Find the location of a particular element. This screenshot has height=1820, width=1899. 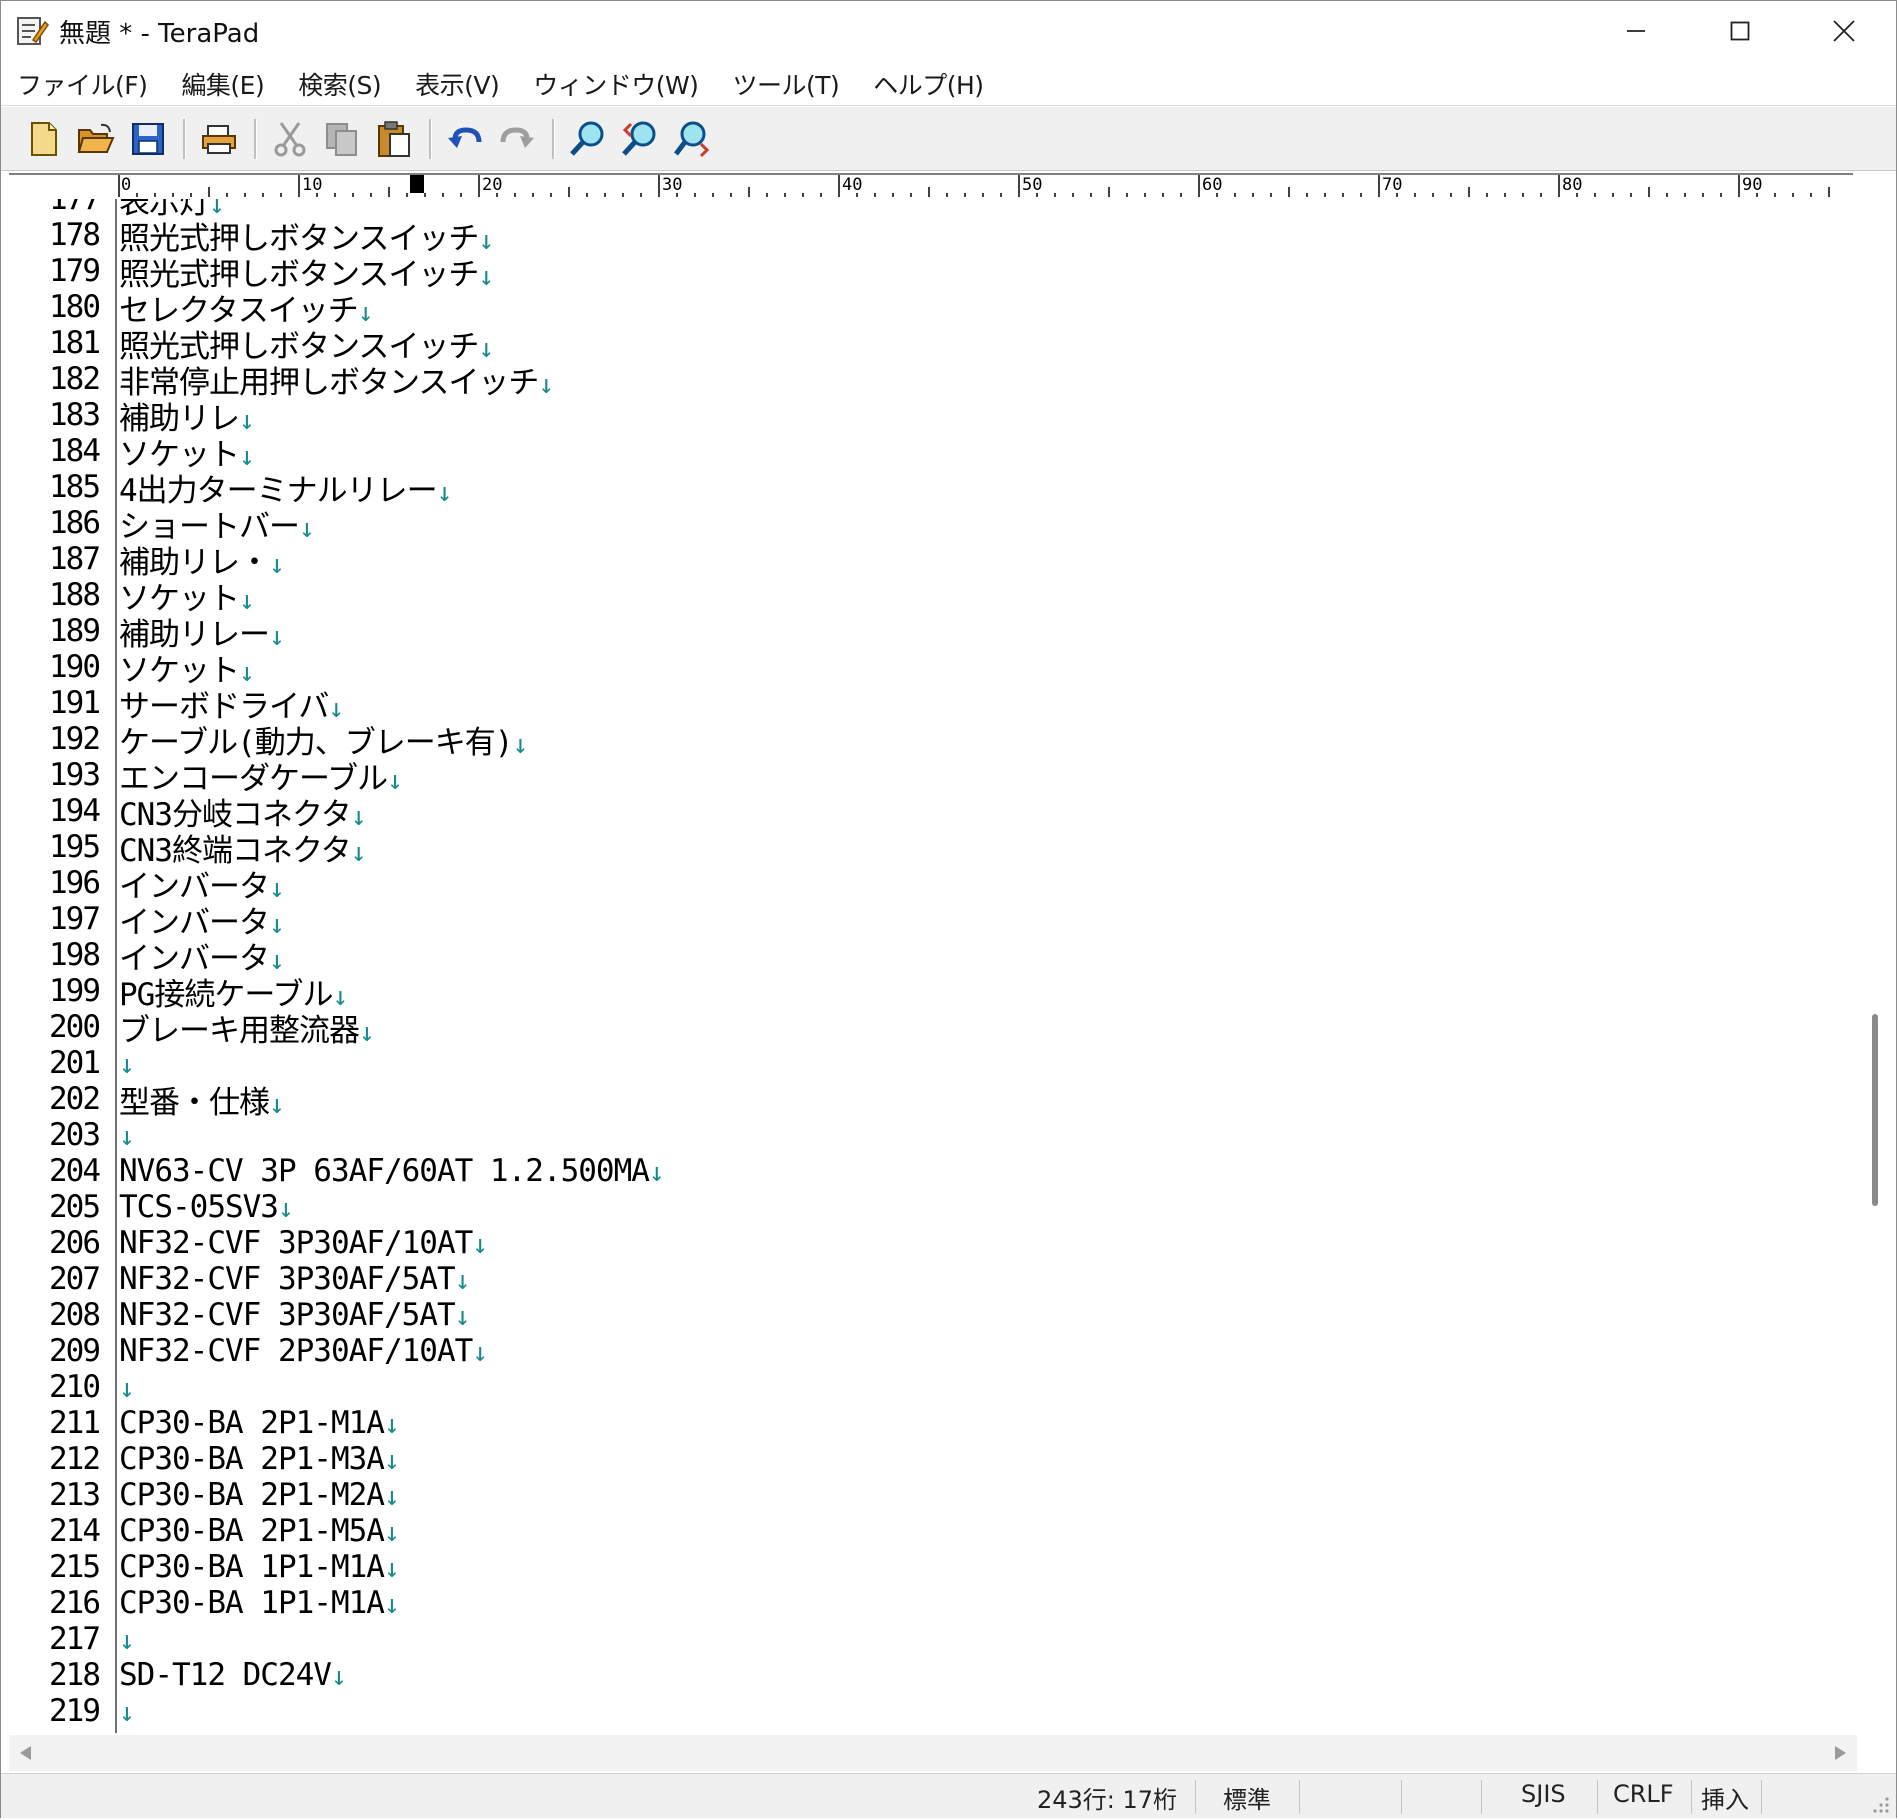

editor-line: 202 型番・仕様↓ is located at coordinates (929, 1101).